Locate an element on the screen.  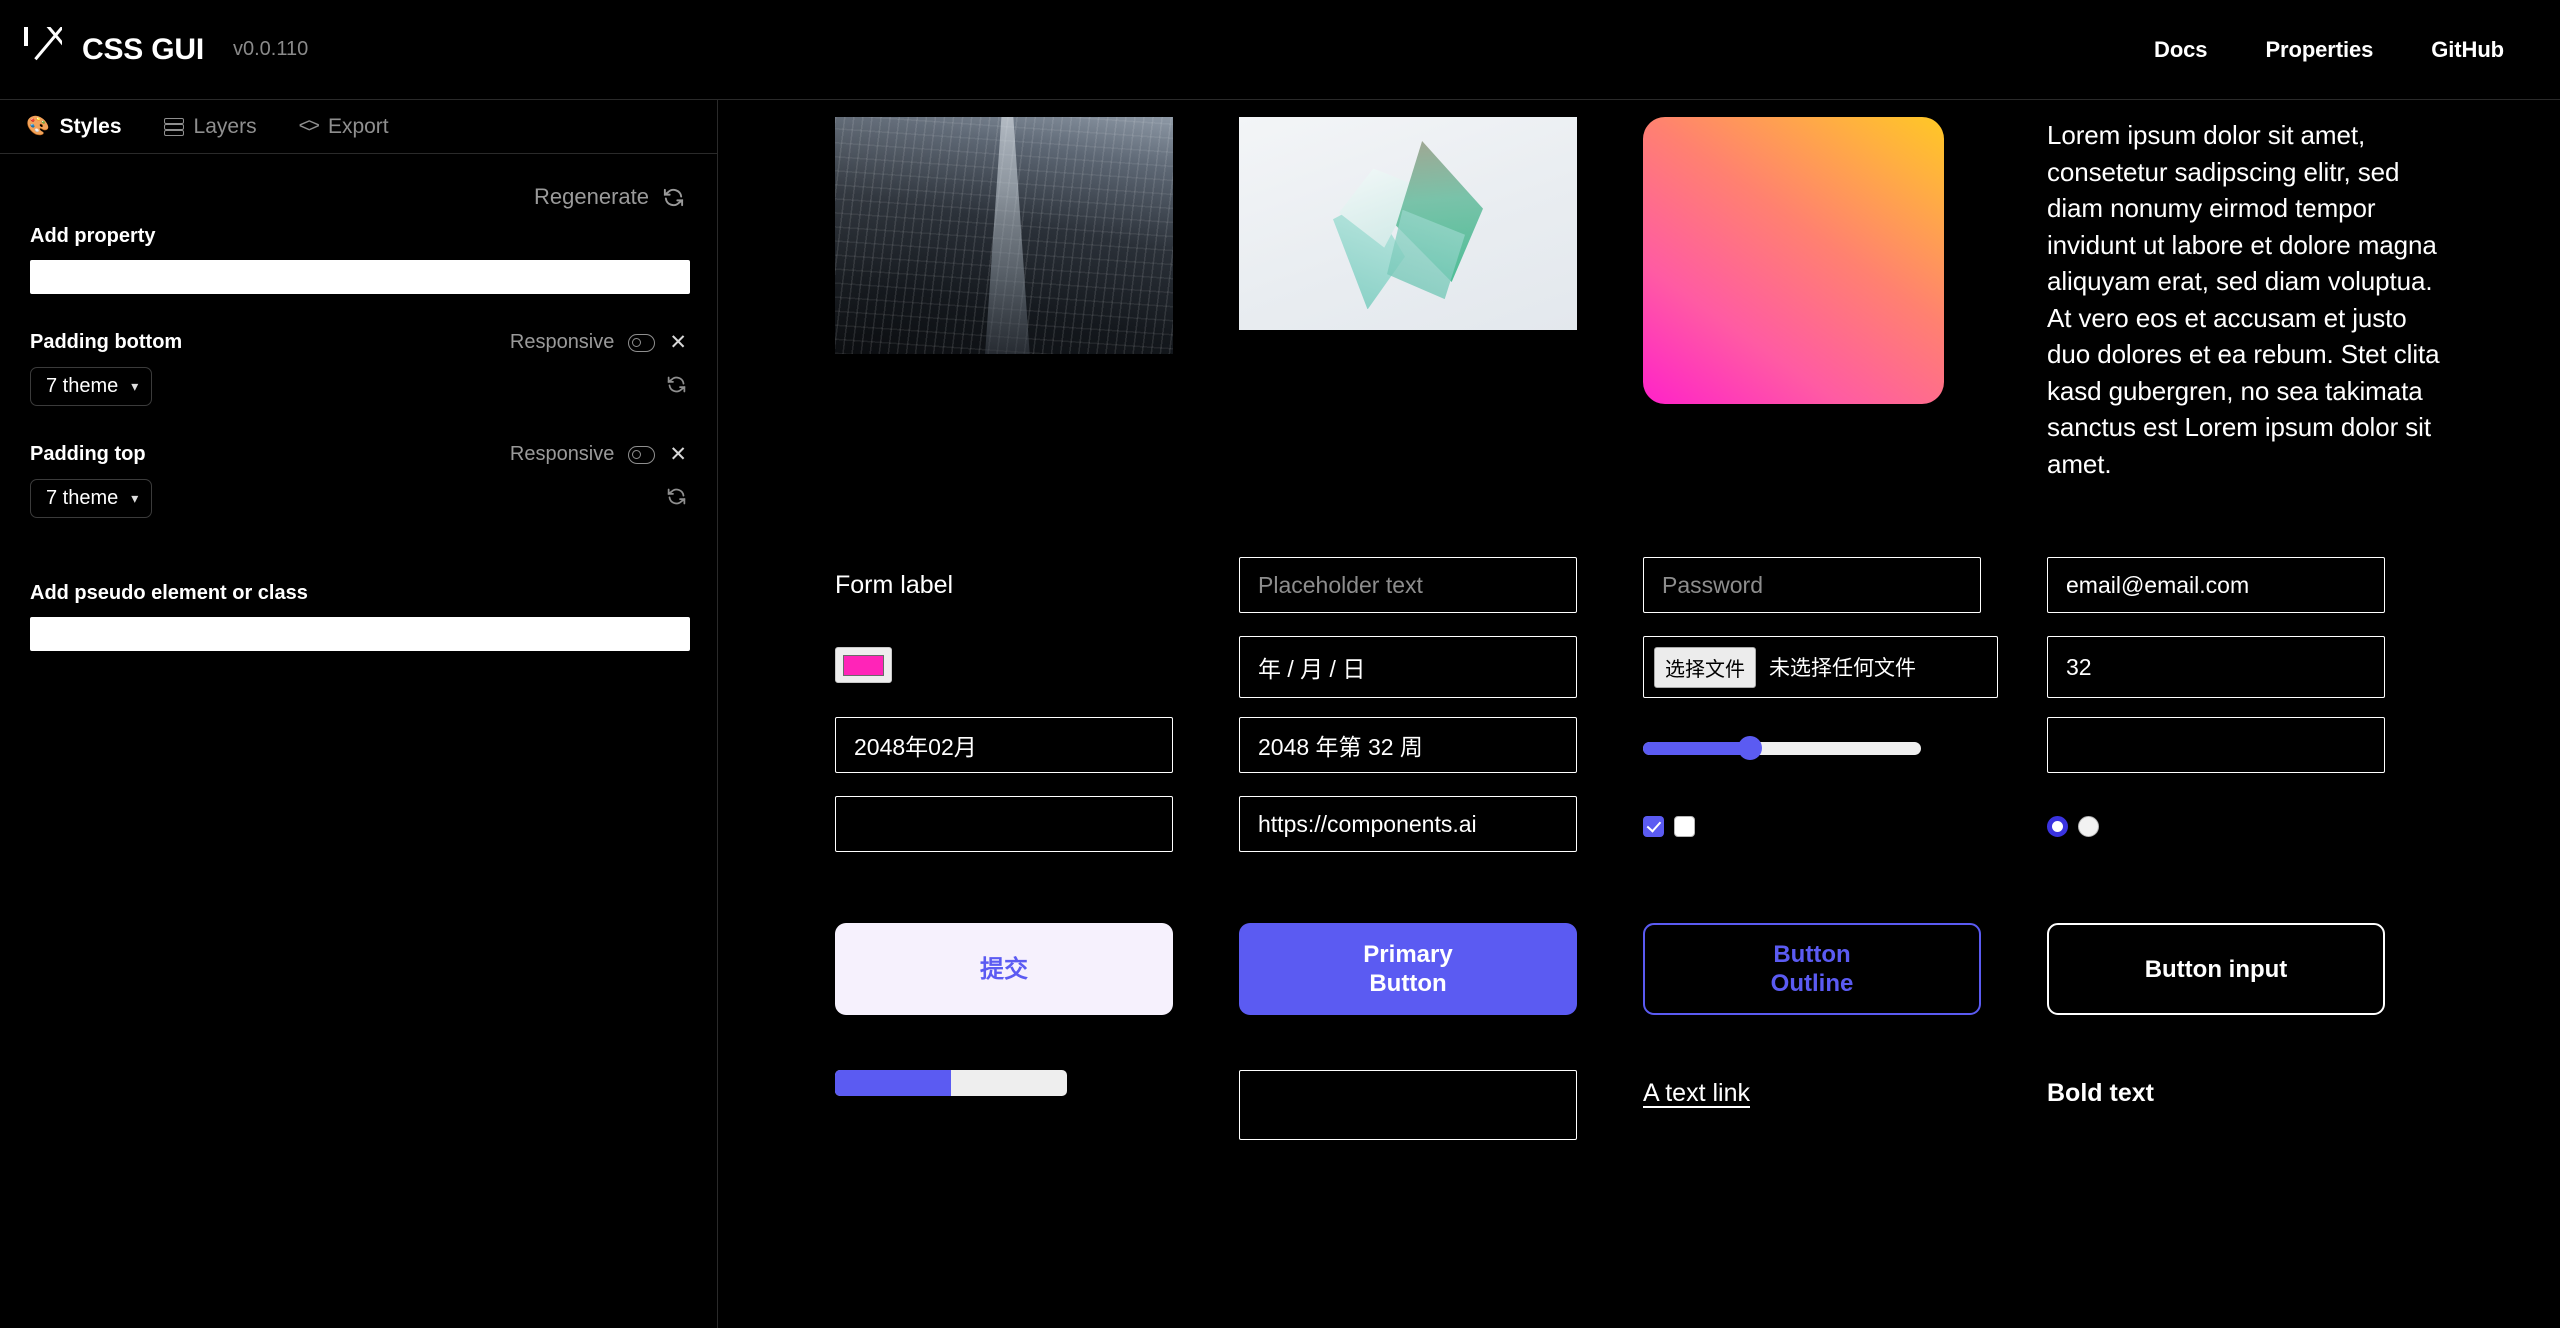
blank-input-cell is located at coordinates (1037, 824).